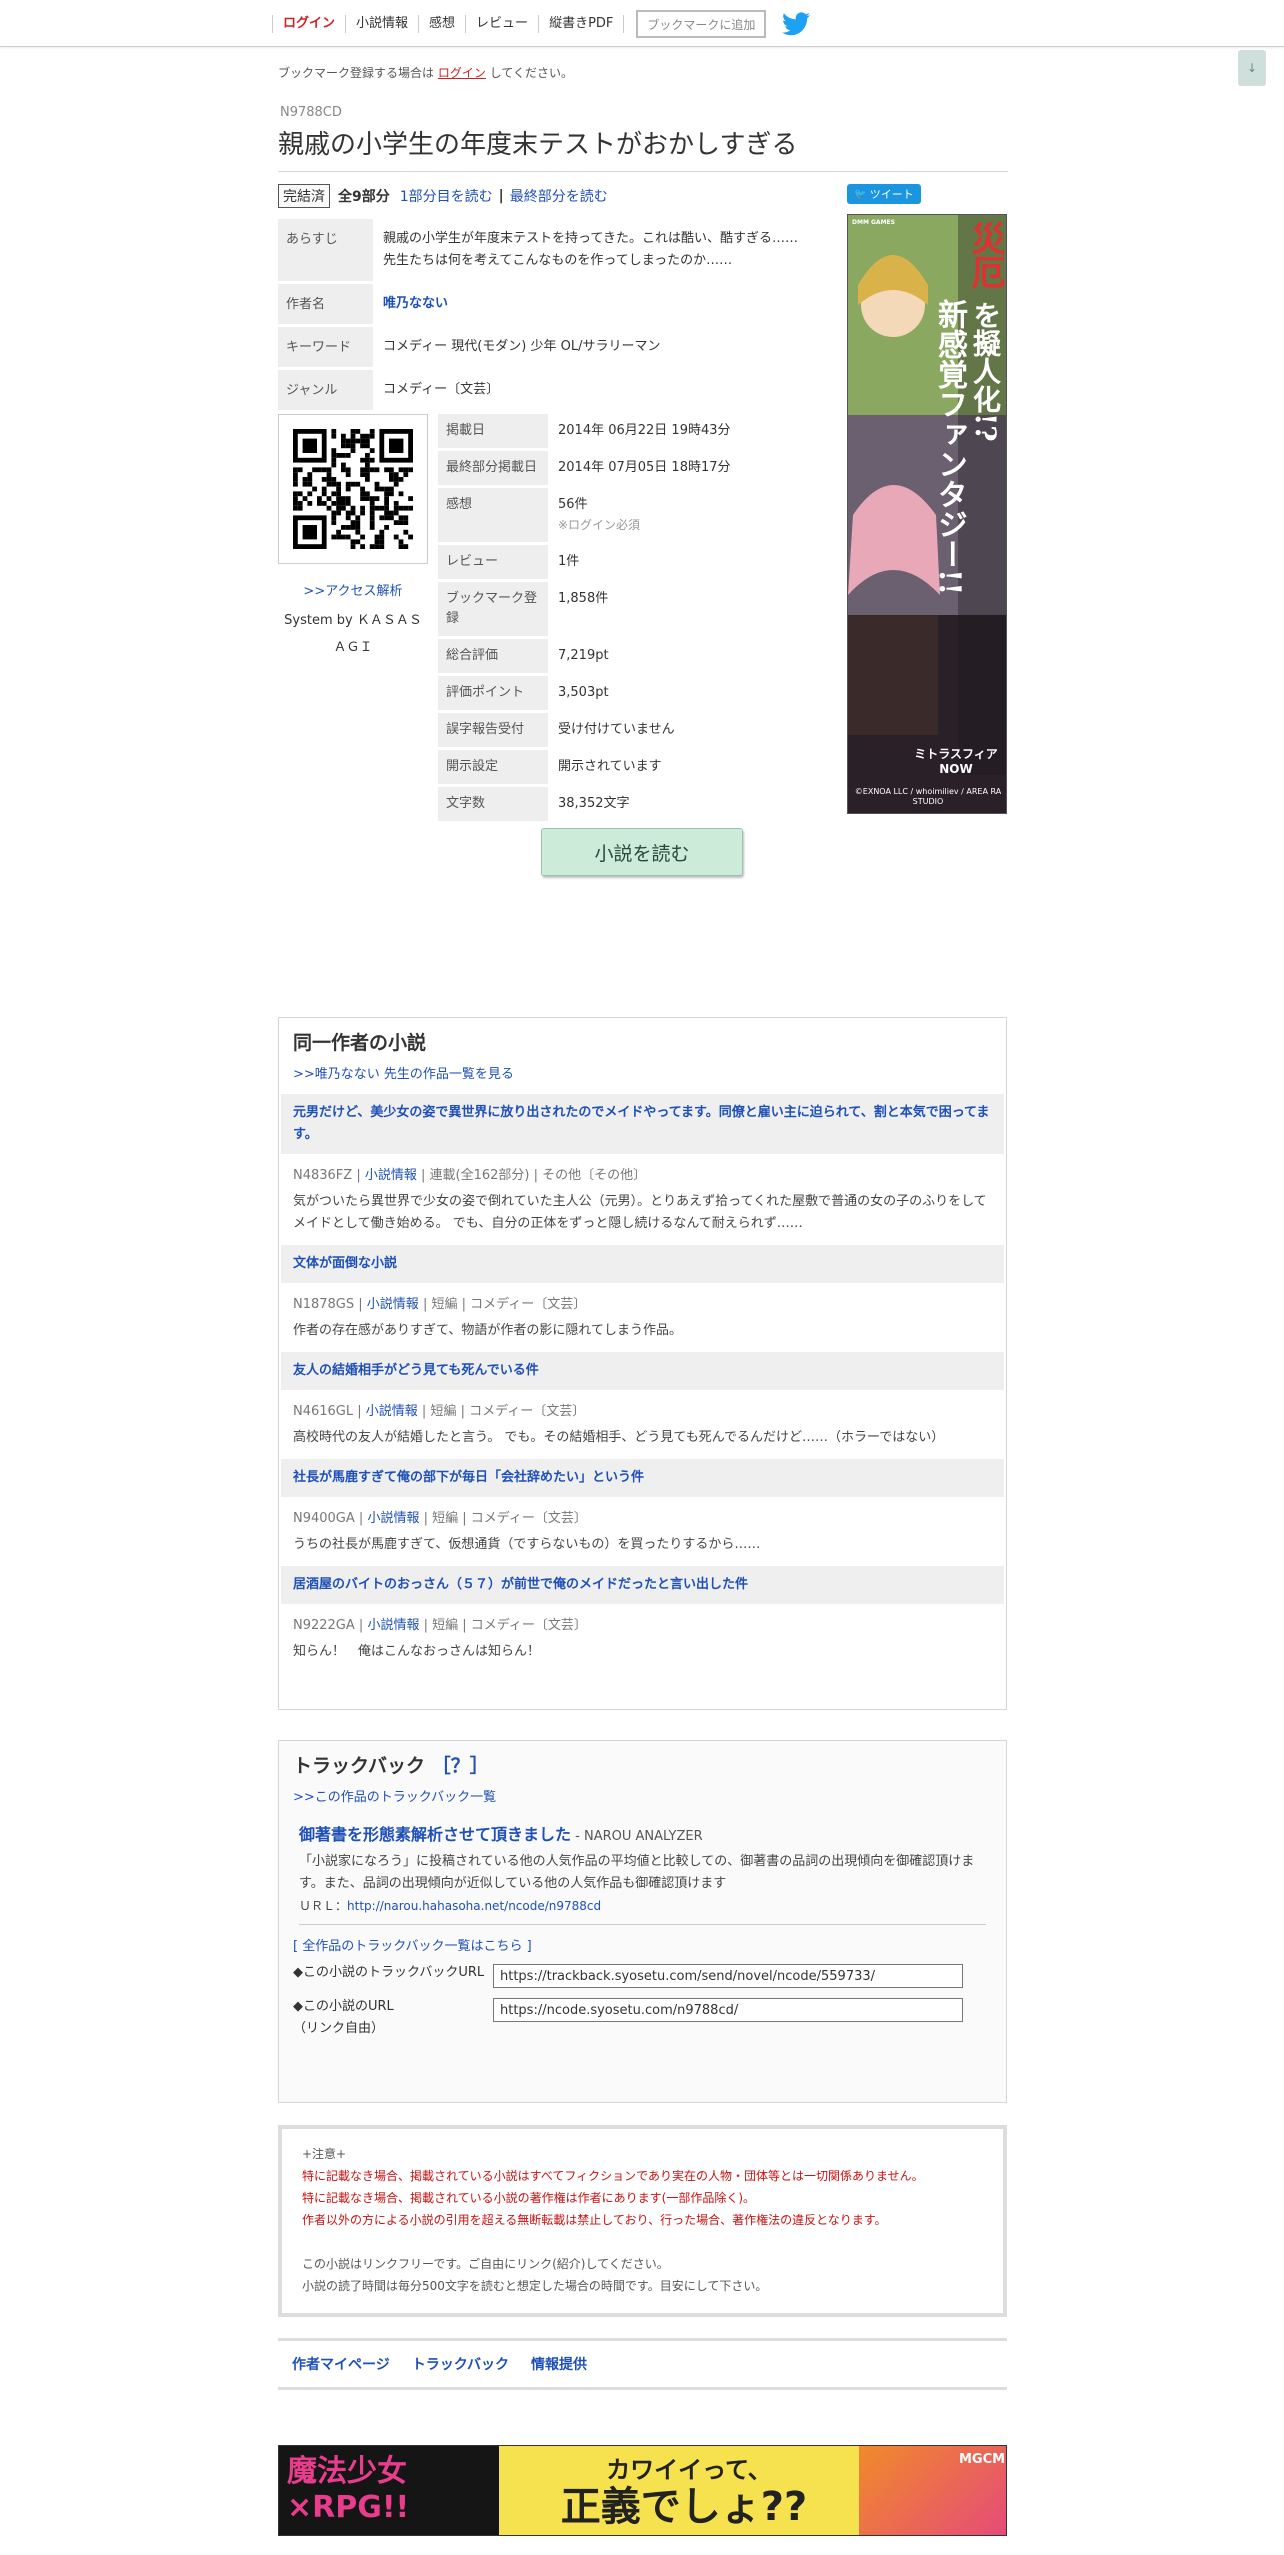 This screenshot has height=2555, width=1284. Describe the element at coordinates (353, 589) in the screenshot. I see `access-analysis-link: >>アクセス解析` at that location.